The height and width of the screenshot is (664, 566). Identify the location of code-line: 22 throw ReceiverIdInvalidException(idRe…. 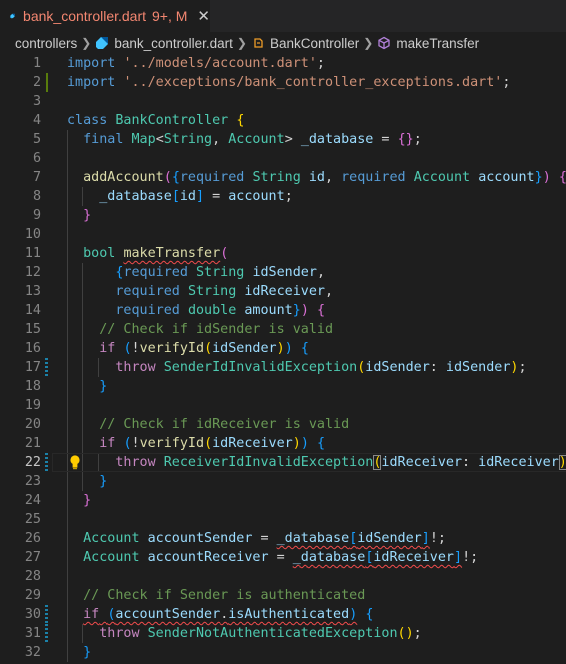
(283, 462).